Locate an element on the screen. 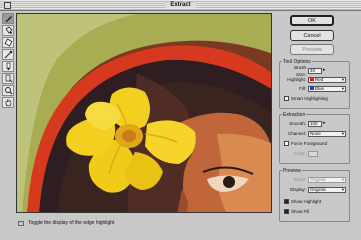  brush-size-value: 40 is located at coordinates (313, 70).